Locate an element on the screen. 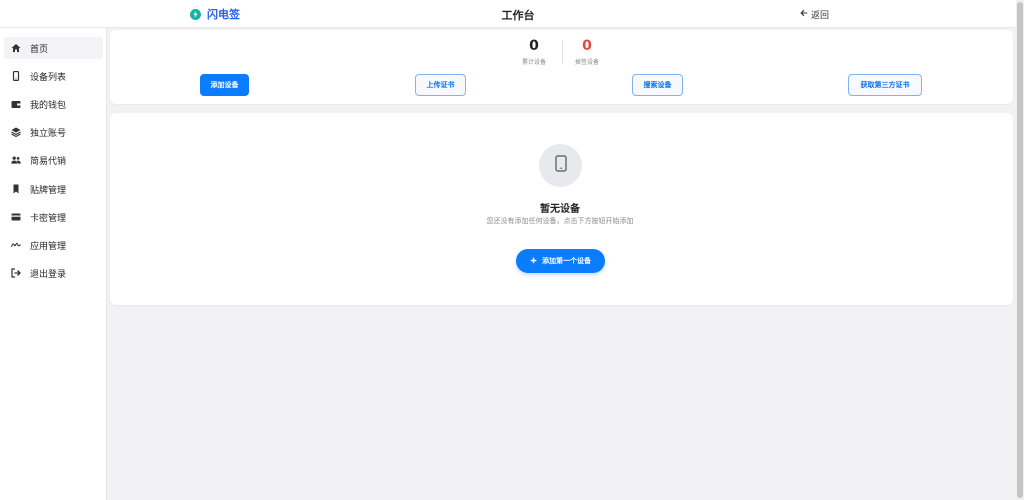 The image size is (1024, 500). total-devices-count: 0 is located at coordinates (534, 46).